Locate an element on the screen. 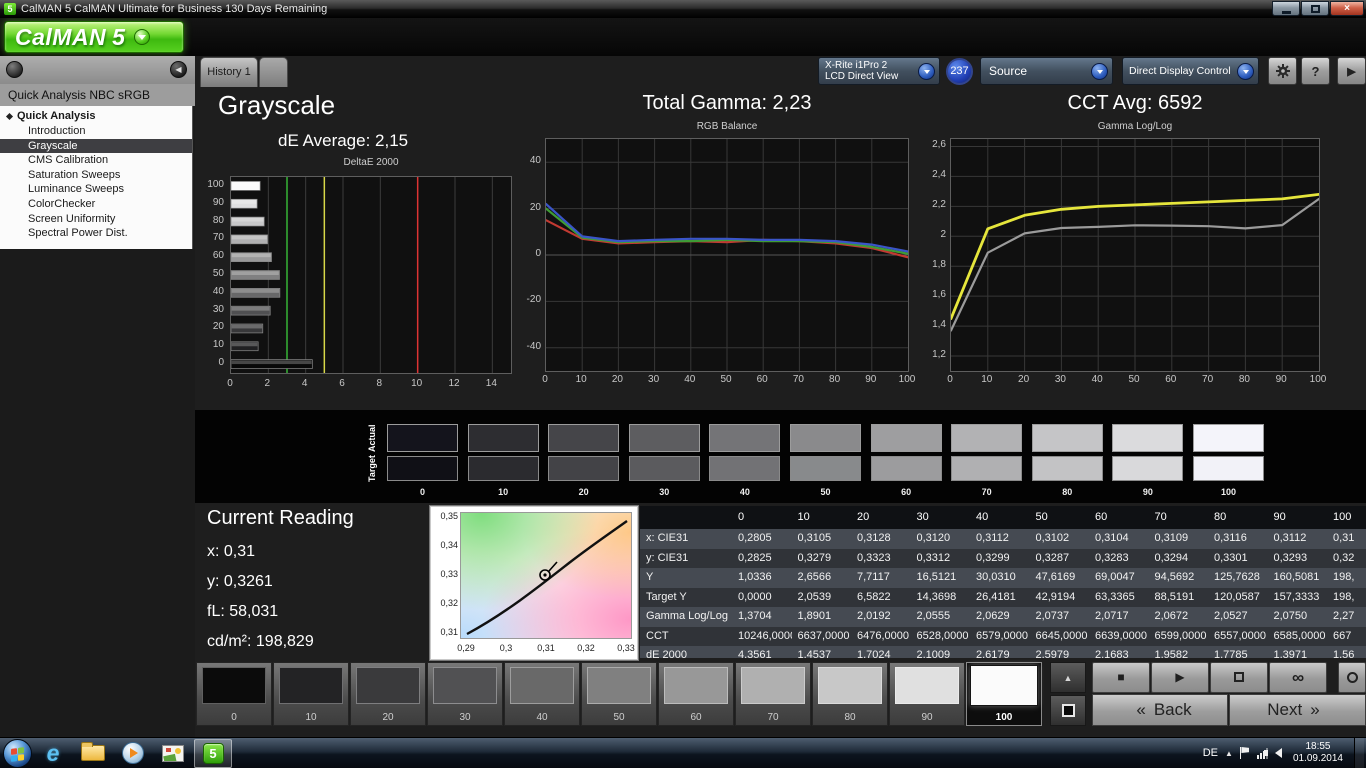 Image resolution: width=1366 pixels, height=768 pixels. patch-button-40: 40 is located at coordinates (542, 694).